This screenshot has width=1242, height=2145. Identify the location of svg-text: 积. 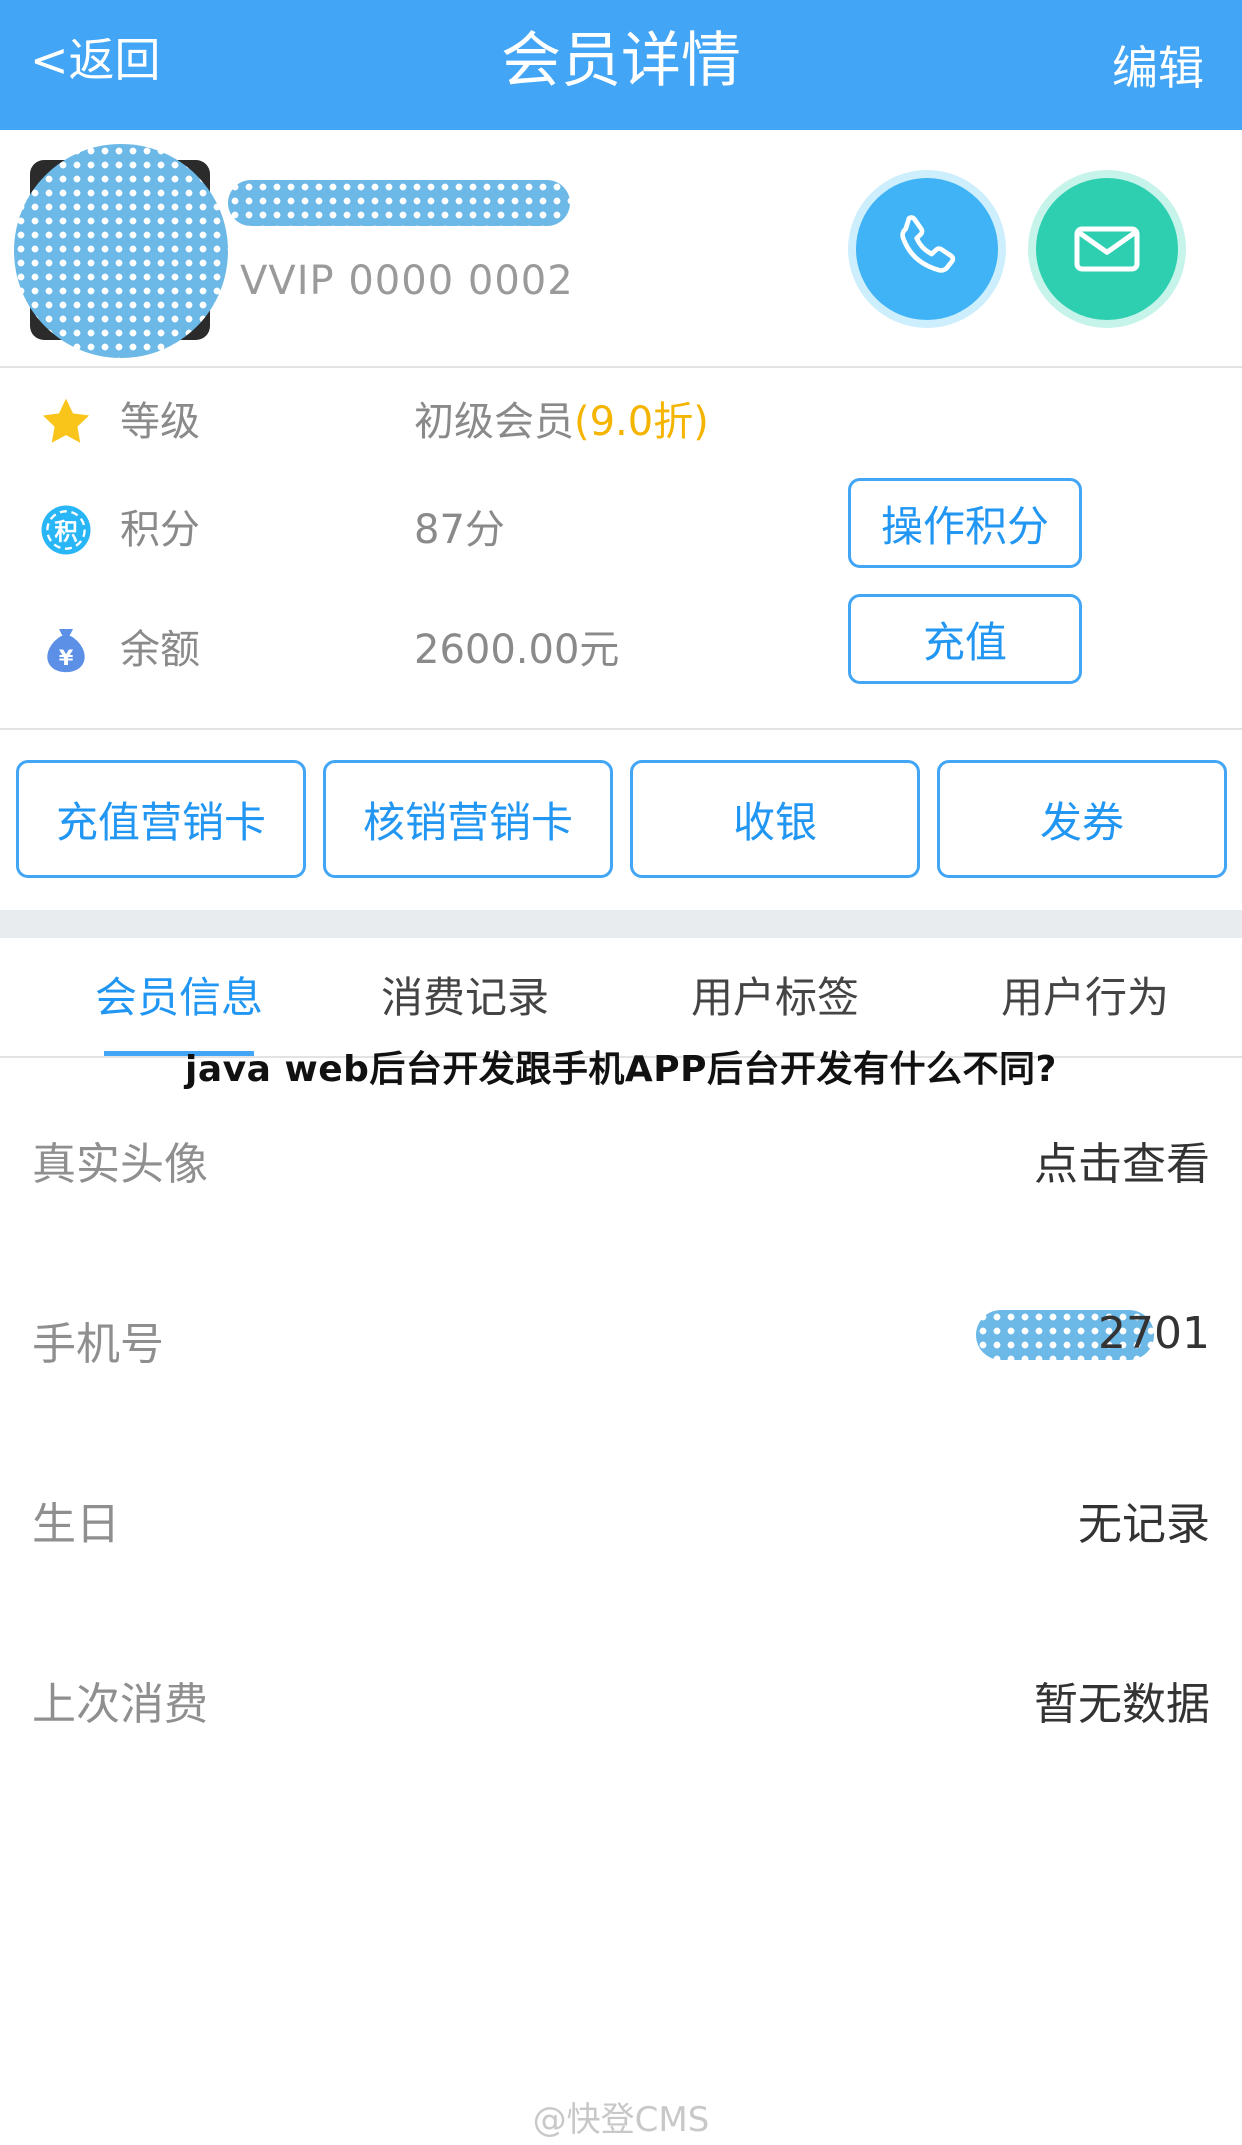
(65, 531).